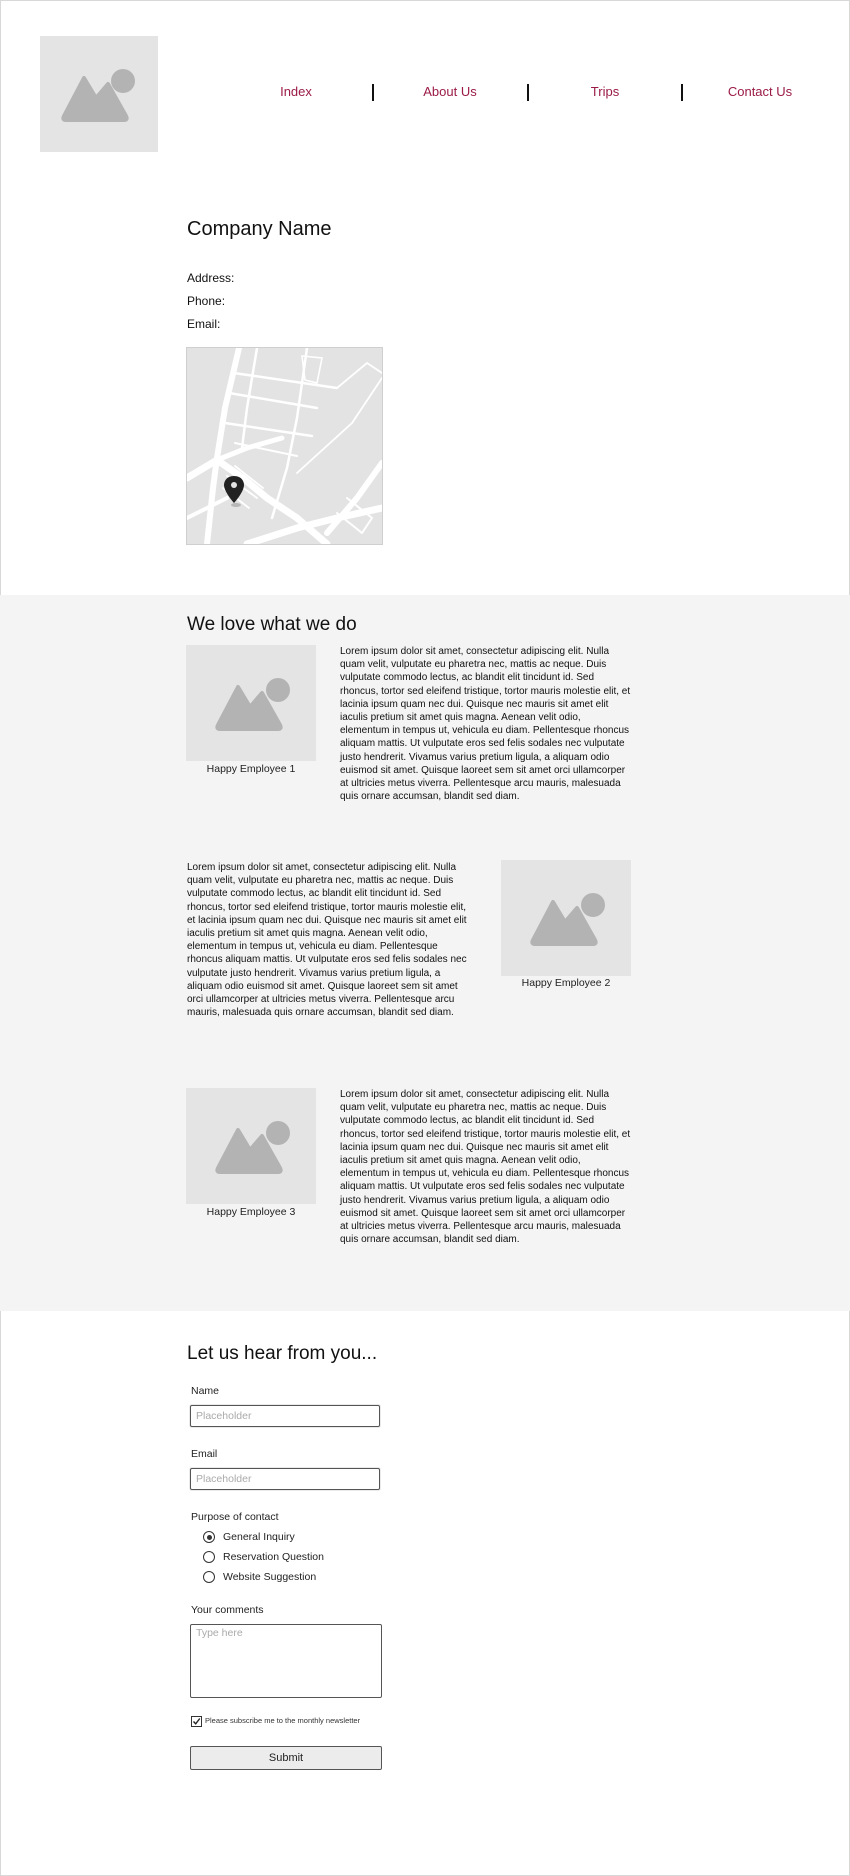  I want to click on employee-3-caption: Happy Employee 3, so click(251, 1212).